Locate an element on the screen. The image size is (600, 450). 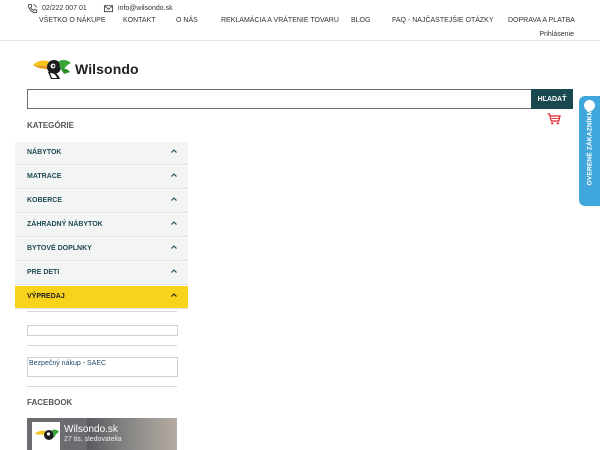
nav-item-vsetko-o-nakupe: VŠETKO O NÁKUPE is located at coordinates (72, 20).